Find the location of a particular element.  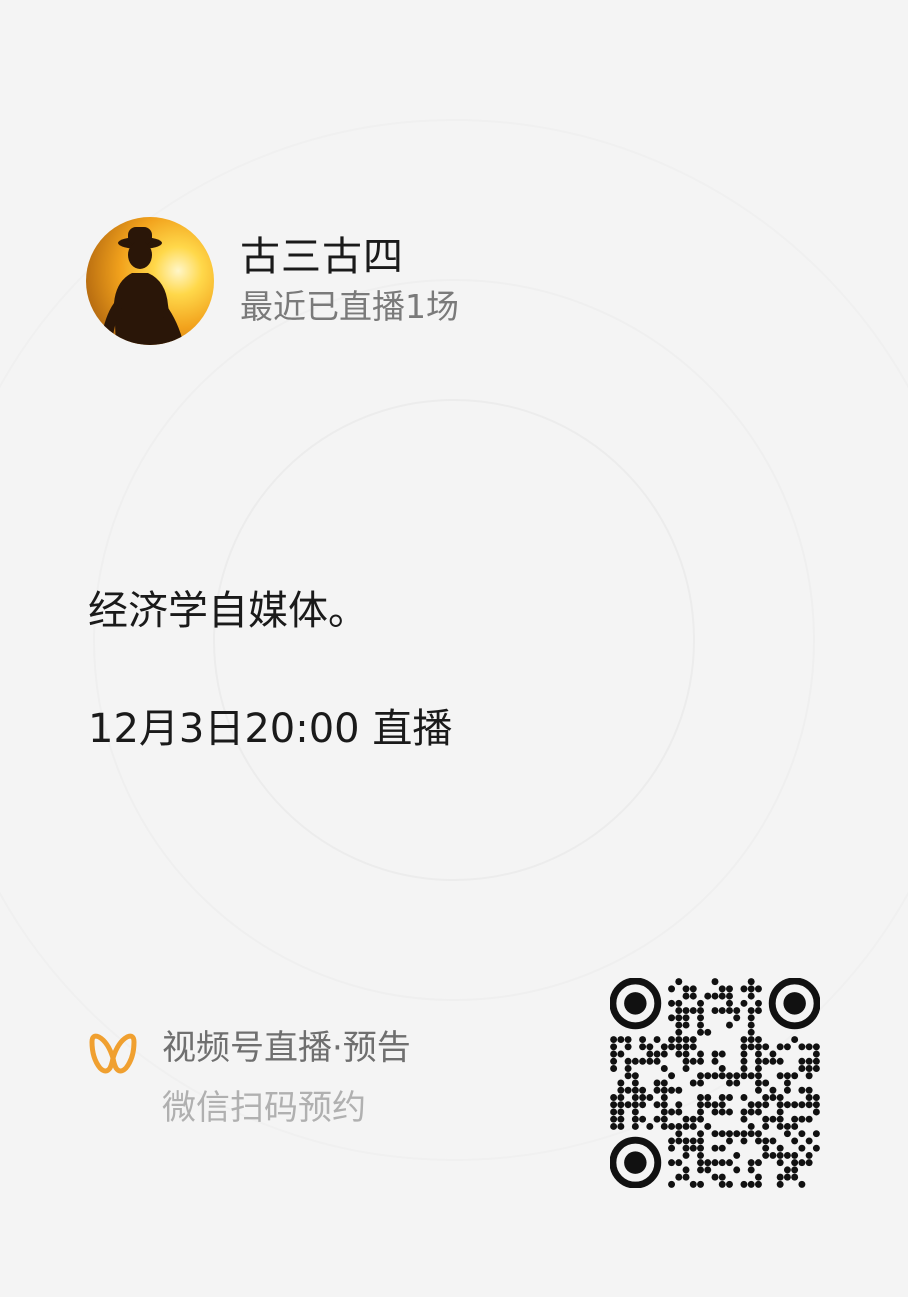

avatar is located at coordinates (150, 281).